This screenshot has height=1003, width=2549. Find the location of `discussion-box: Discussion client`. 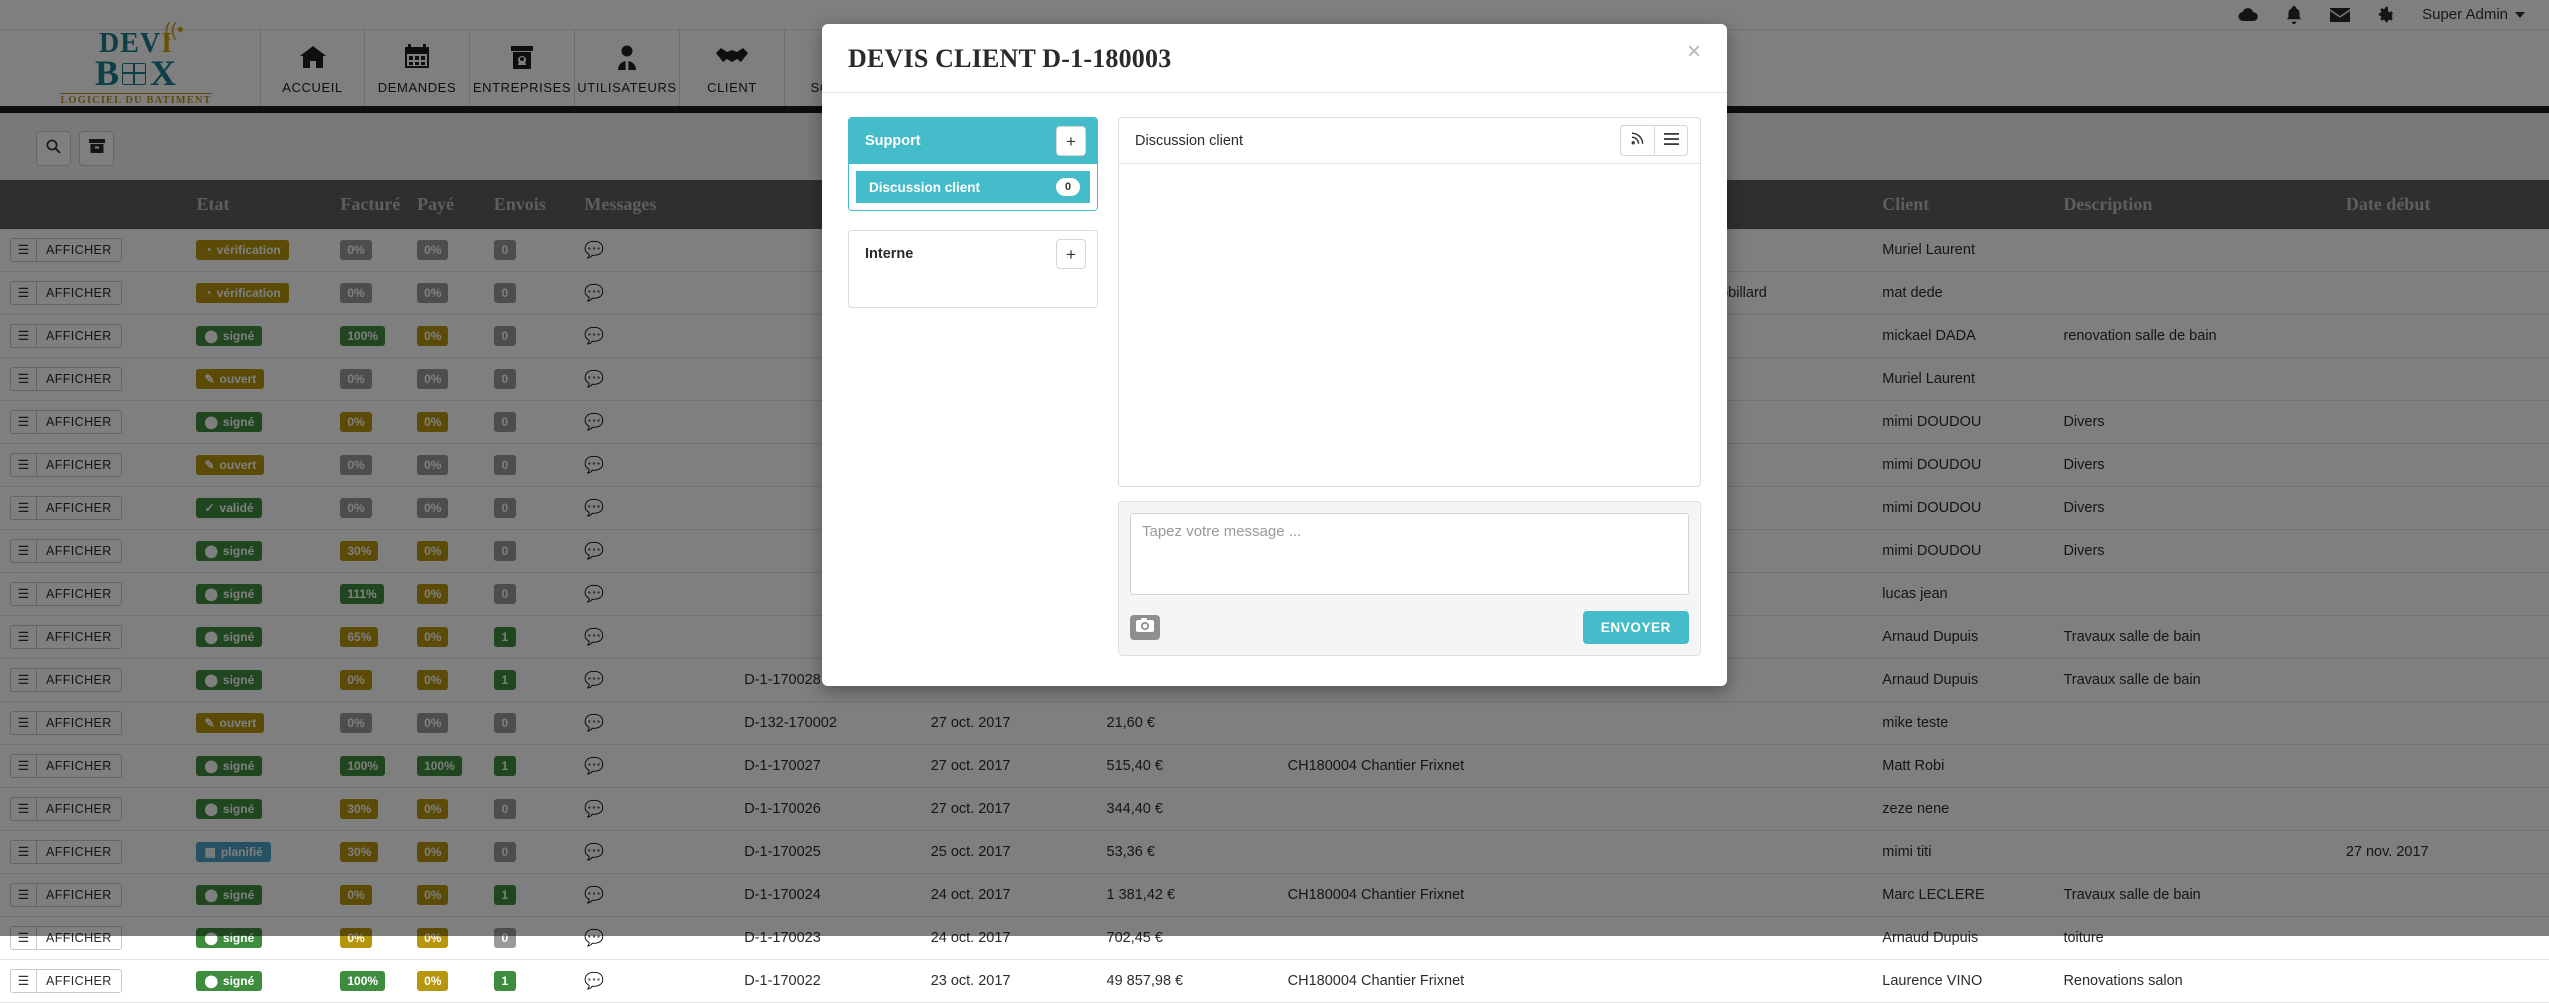

discussion-box: Discussion client is located at coordinates (1409, 302).